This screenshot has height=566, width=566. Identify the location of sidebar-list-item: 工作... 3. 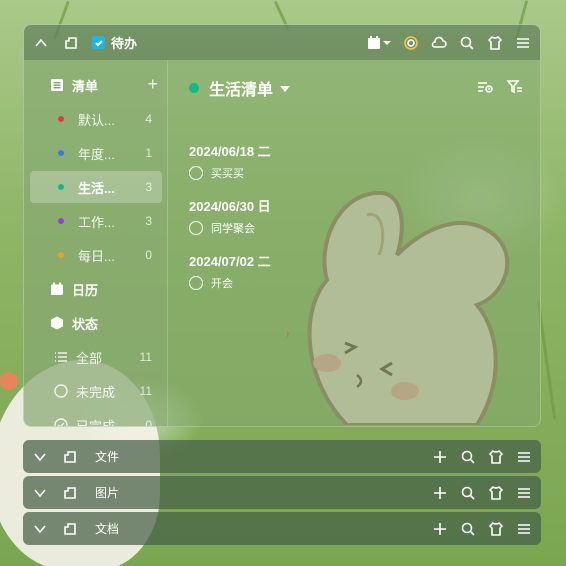
(96, 221).